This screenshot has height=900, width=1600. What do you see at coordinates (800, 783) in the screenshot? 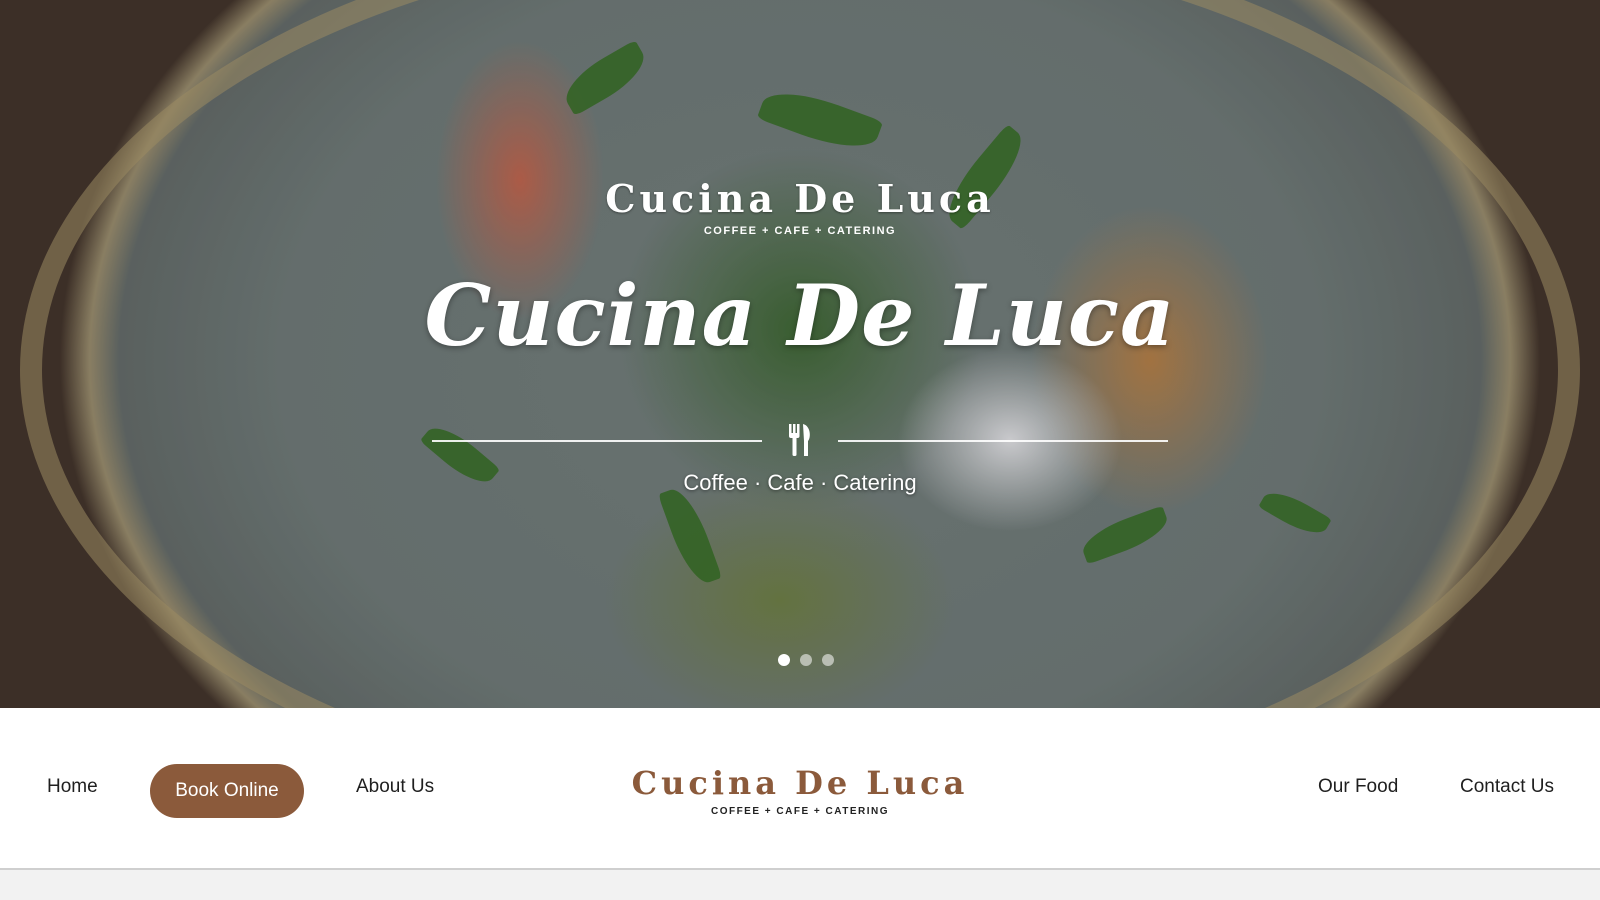
I see `nav-logo-brand: Cucina De Luca` at bounding box center [800, 783].